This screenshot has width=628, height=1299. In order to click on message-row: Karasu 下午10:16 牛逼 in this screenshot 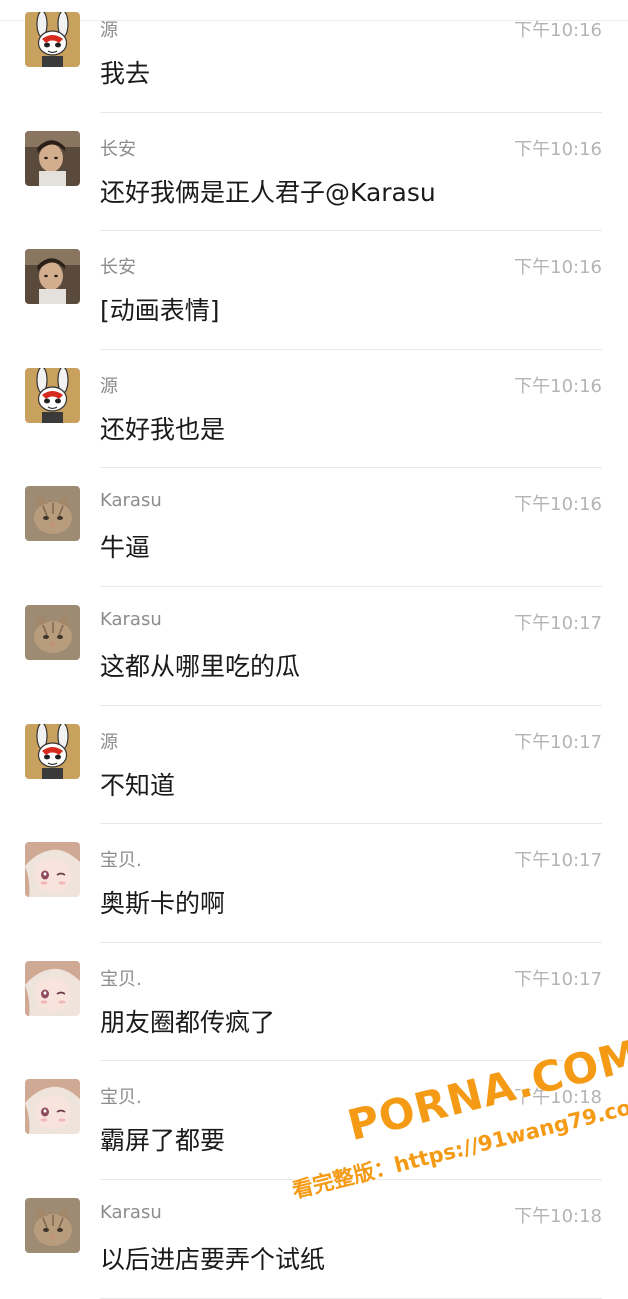, I will do `click(314, 527)`.